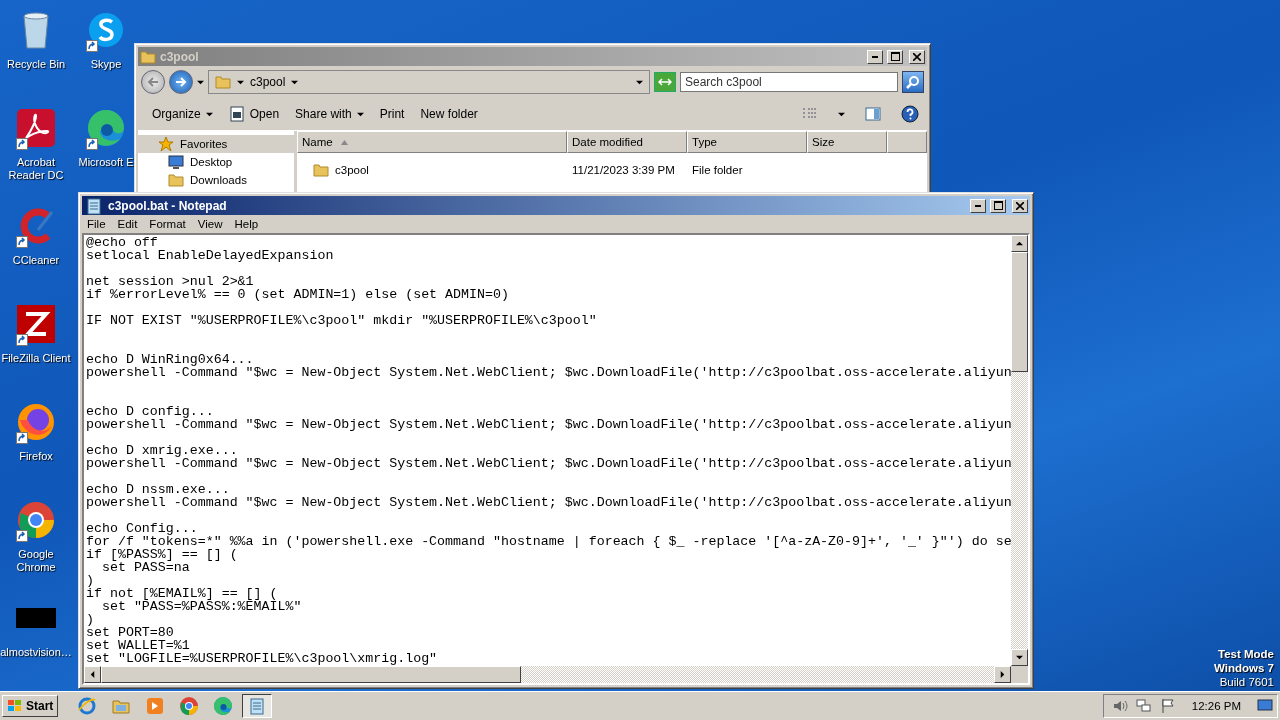 This screenshot has width=1280, height=720. What do you see at coordinates (30, 706) in the screenshot?
I see `start-button: Start` at bounding box center [30, 706].